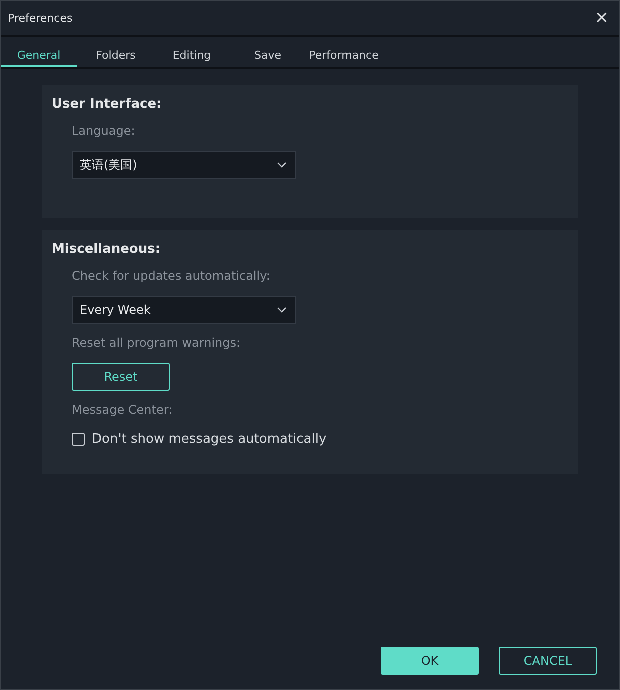  I want to click on tab: Save, so click(268, 56).